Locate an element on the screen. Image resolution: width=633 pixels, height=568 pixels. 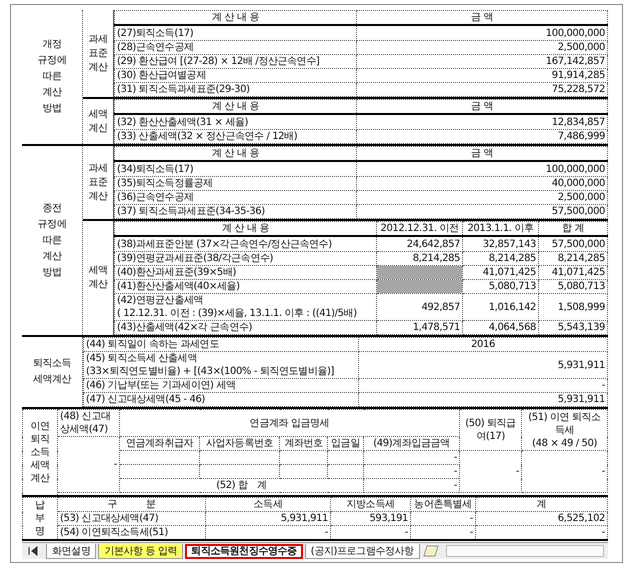
table-cell: (54) 이연퇴직소득세(51) is located at coordinates (132, 533).